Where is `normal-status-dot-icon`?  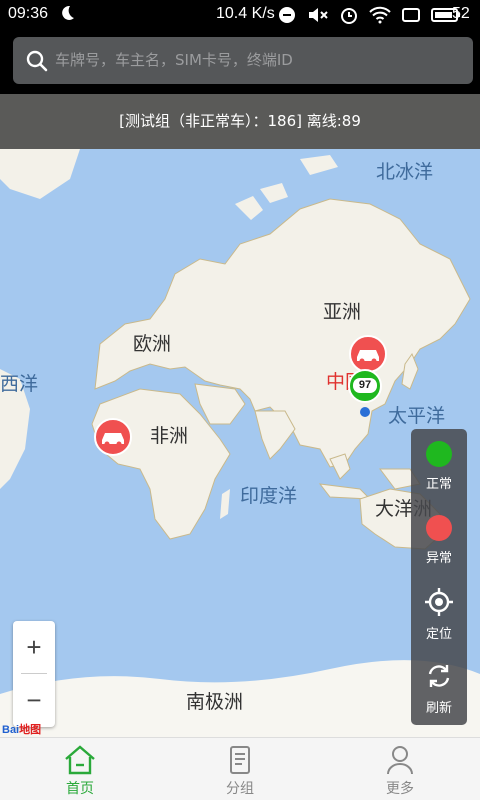
normal-status-dot-icon is located at coordinates (439, 454).